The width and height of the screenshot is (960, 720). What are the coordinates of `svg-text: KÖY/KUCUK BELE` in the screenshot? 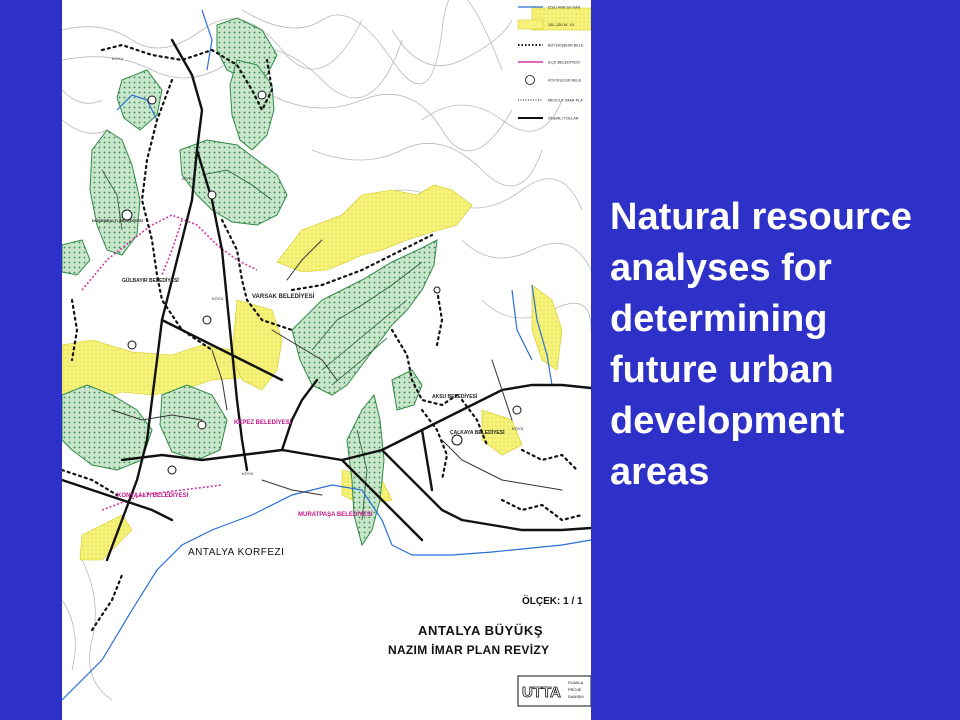 It's located at (565, 81).